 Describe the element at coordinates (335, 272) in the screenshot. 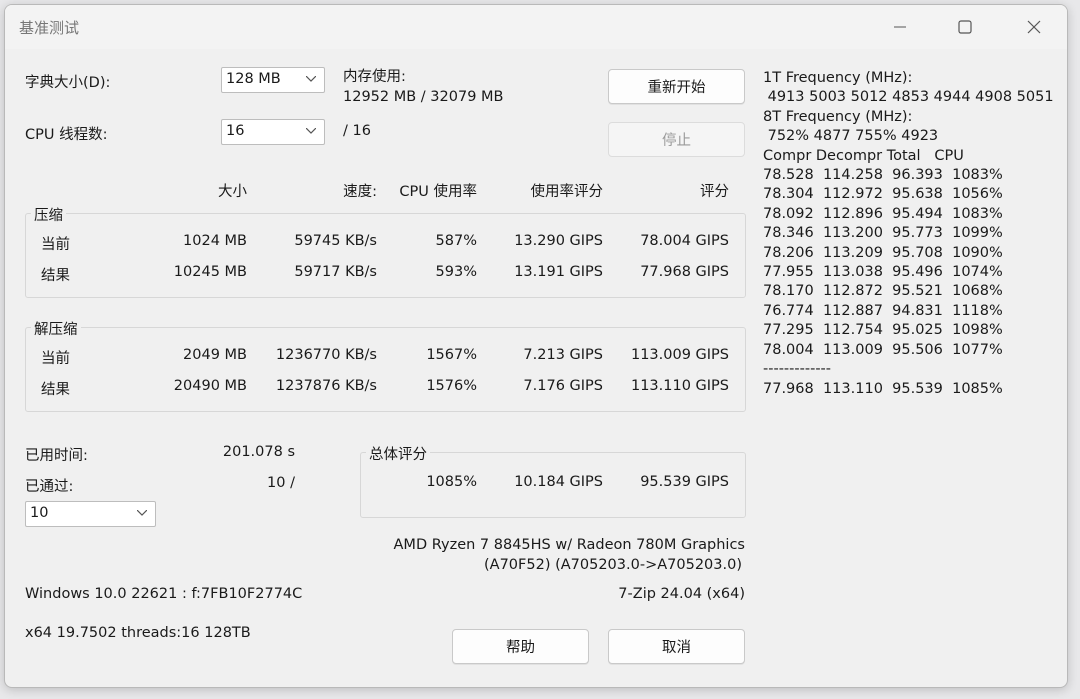

I see `compress-result-speed: 59717 KB/s` at that location.